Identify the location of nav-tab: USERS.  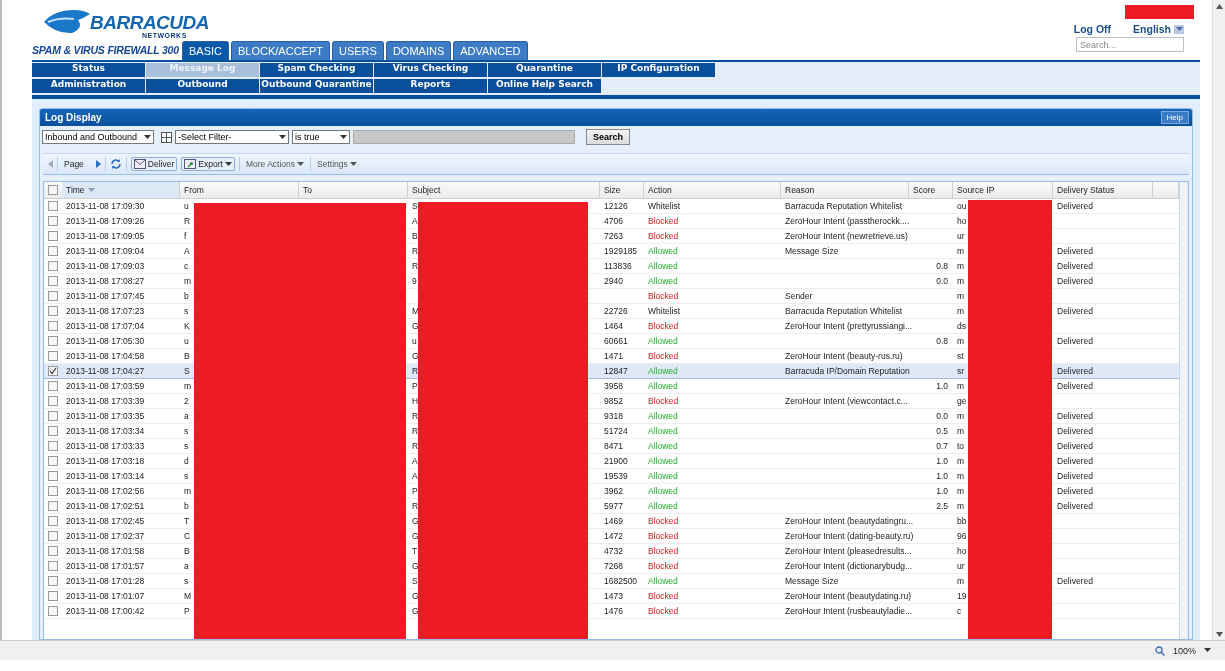
(358, 50).